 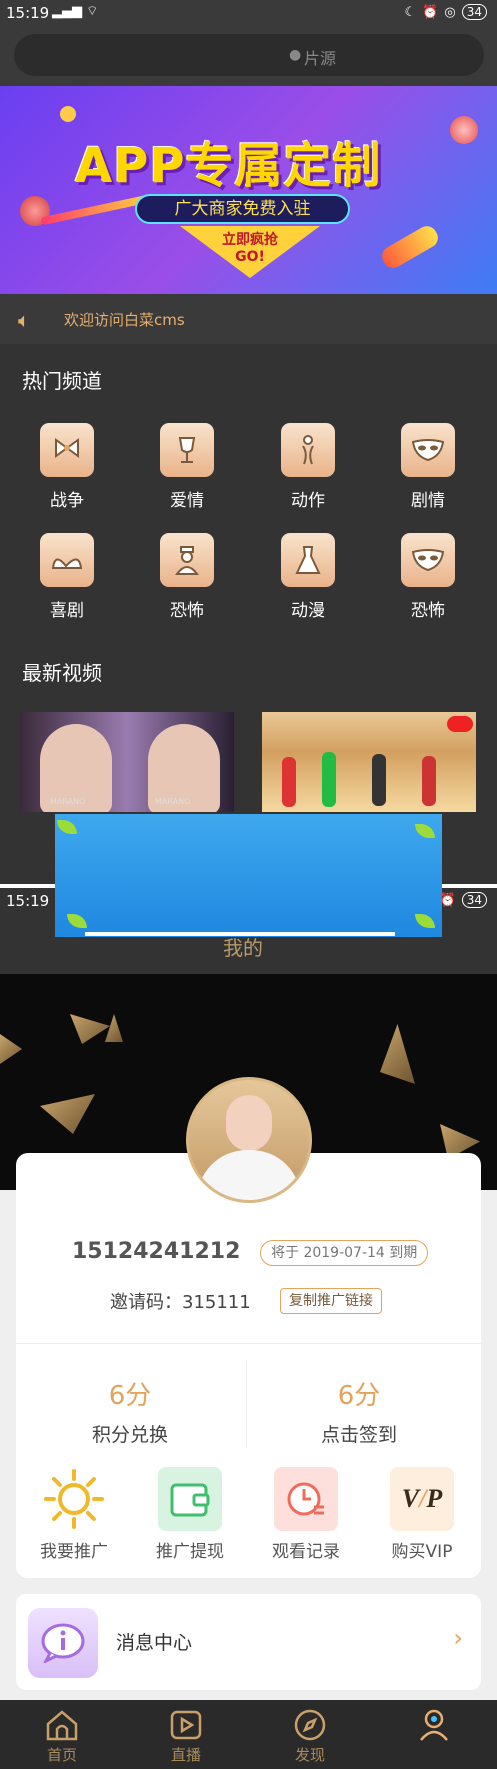 What do you see at coordinates (242, 209) in the screenshot?
I see `banner-subtitle: 广大商家免费入驻` at bounding box center [242, 209].